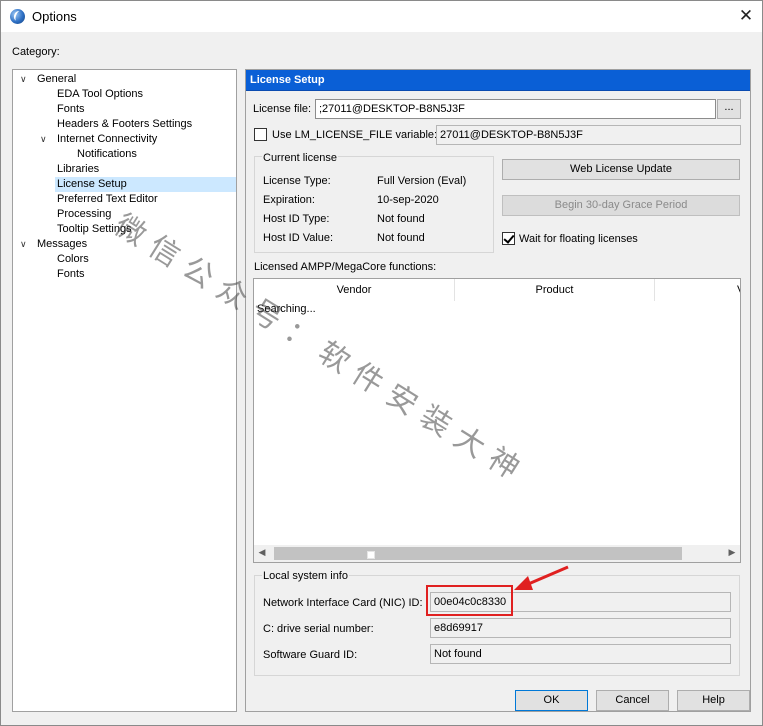 This screenshot has height=726, width=763. I want to click on column-vendor: Vendor, so click(354, 290).